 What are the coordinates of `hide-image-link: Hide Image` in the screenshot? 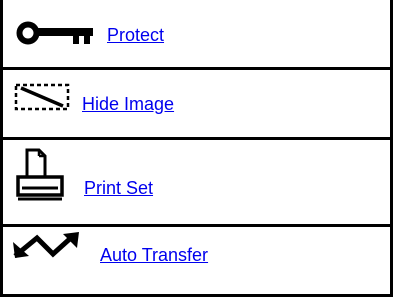 It's located at (128, 104).